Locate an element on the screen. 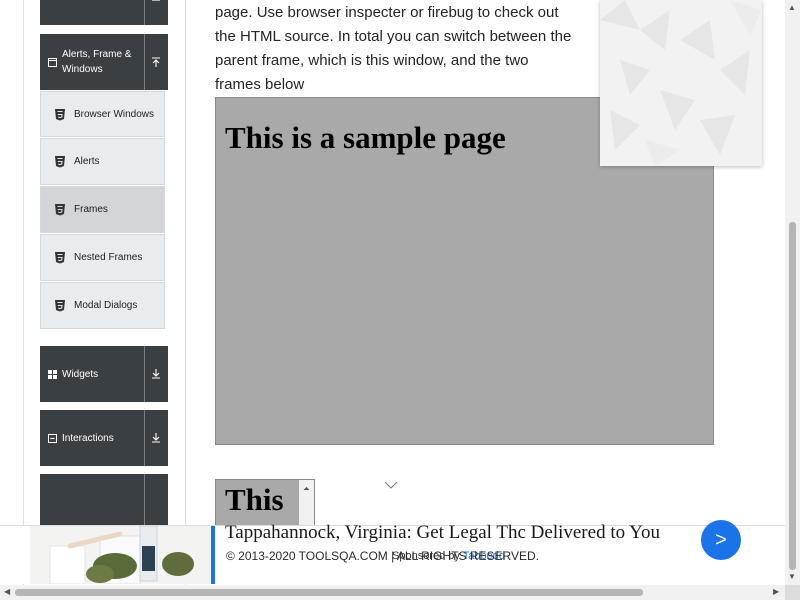 This screenshot has height=600, width=800. arrow-right-icon: > is located at coordinates (721, 539).